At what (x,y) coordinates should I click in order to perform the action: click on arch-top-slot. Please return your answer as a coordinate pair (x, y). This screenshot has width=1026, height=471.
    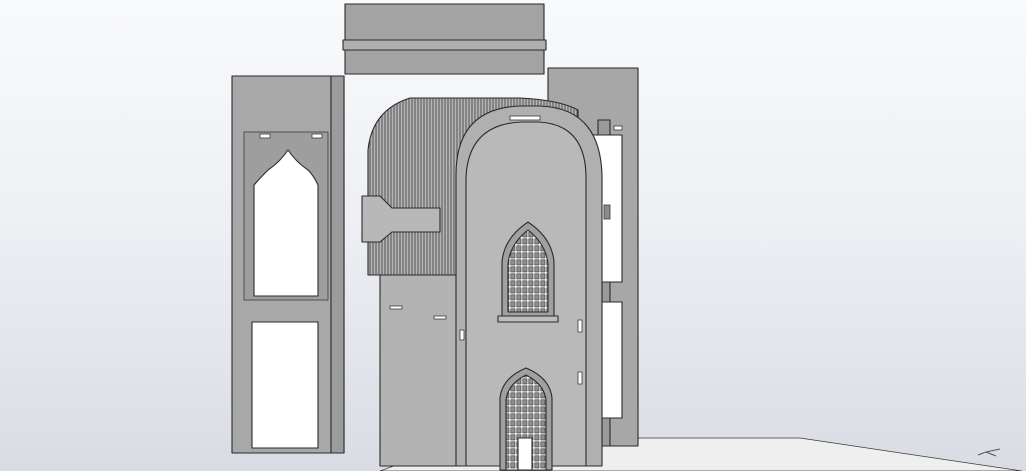
    Looking at the image, I should click on (525, 118).